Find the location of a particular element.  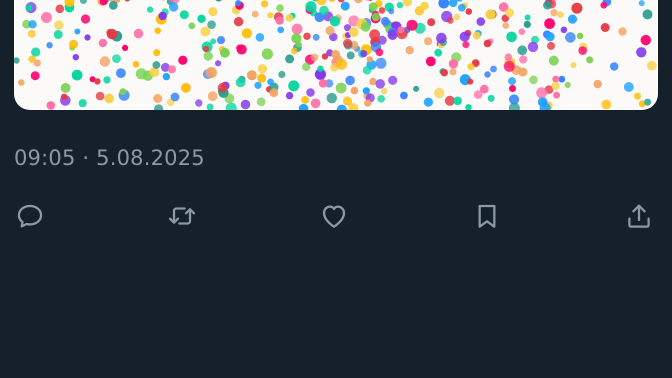

speech-bubble-icon is located at coordinates (30, 216).